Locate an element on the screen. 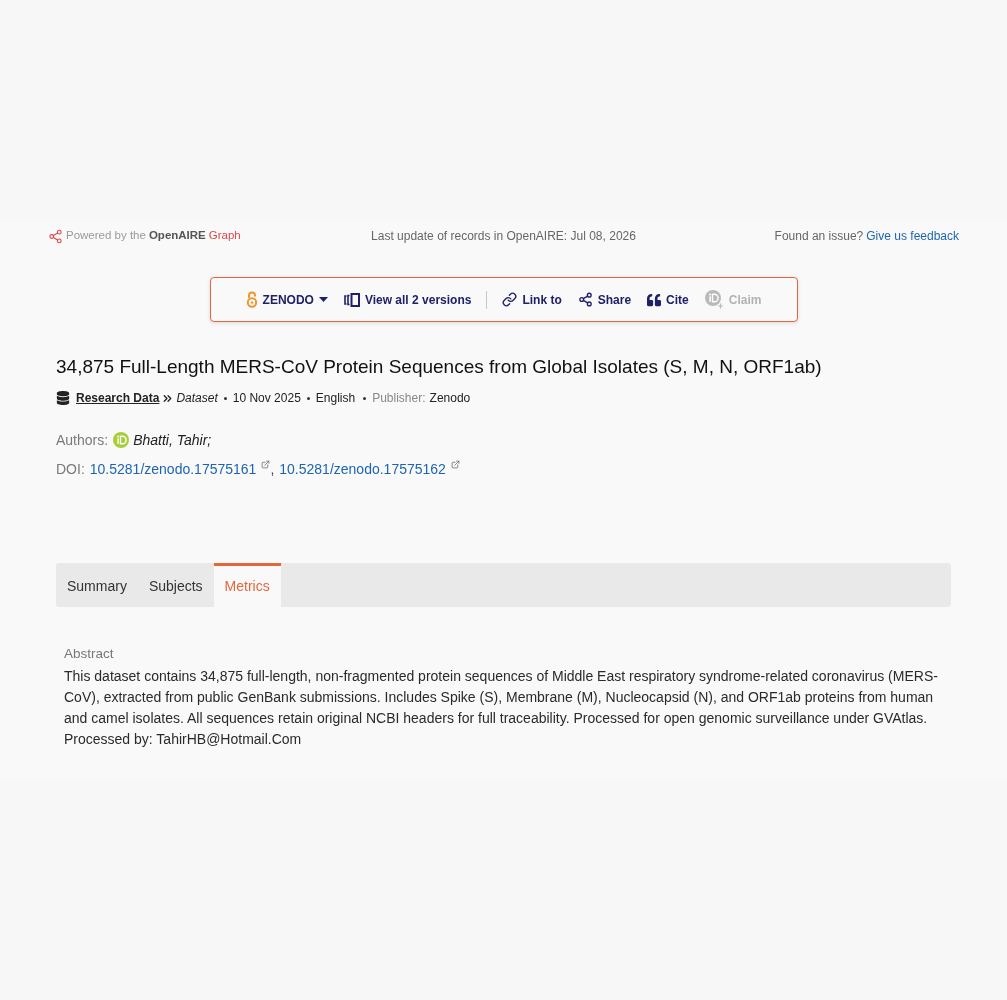  publisher-label: Publisher: is located at coordinates (399, 398).